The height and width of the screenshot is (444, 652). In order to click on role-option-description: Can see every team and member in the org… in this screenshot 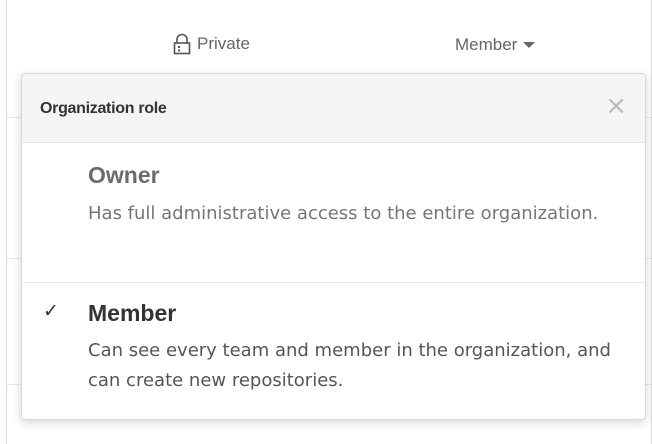, I will do `click(349, 365)`.